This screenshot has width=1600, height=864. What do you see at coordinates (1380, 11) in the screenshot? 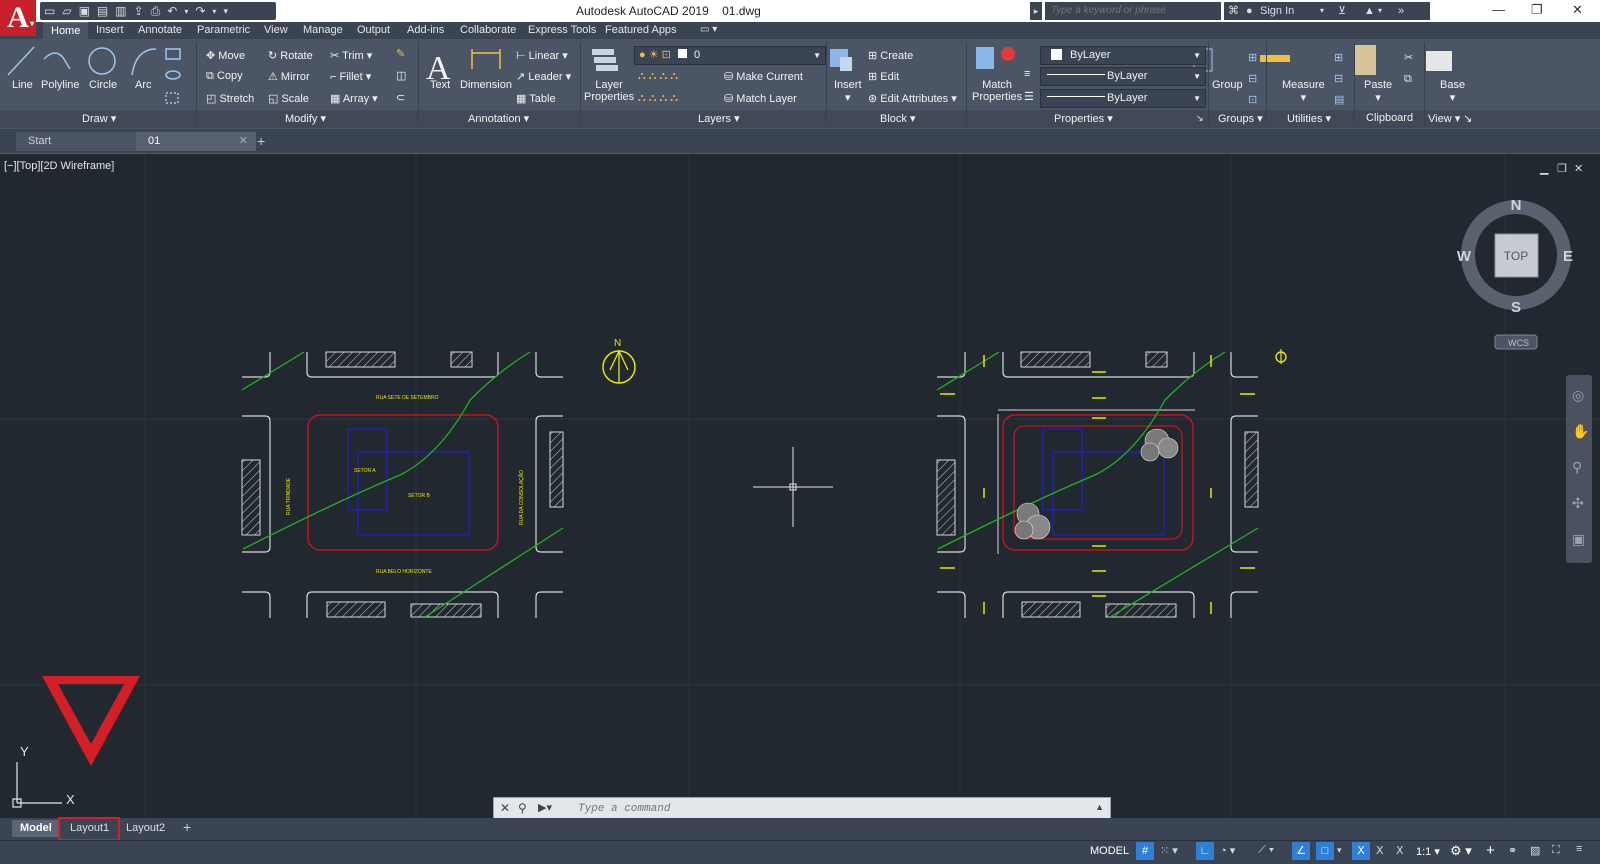
I see `exchange-dropdown-icon: ▾` at bounding box center [1380, 11].